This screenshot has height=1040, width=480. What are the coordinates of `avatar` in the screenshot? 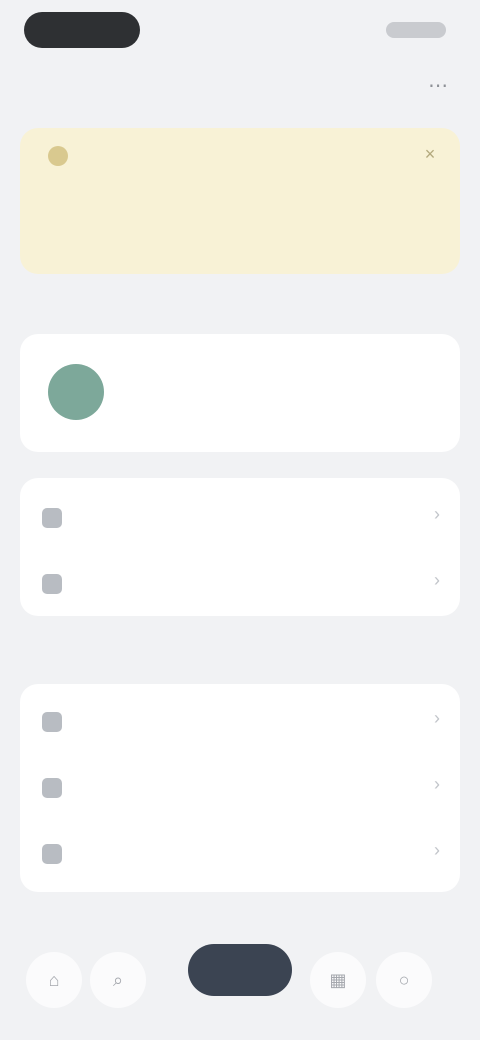 It's located at (76, 392).